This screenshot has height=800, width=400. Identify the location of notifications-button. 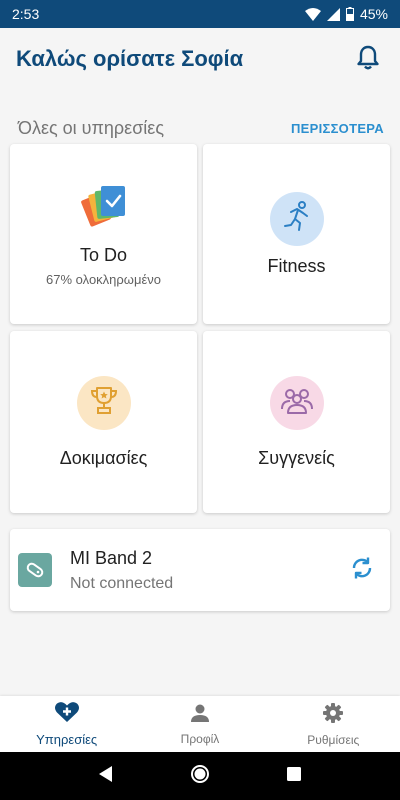
(368, 59).